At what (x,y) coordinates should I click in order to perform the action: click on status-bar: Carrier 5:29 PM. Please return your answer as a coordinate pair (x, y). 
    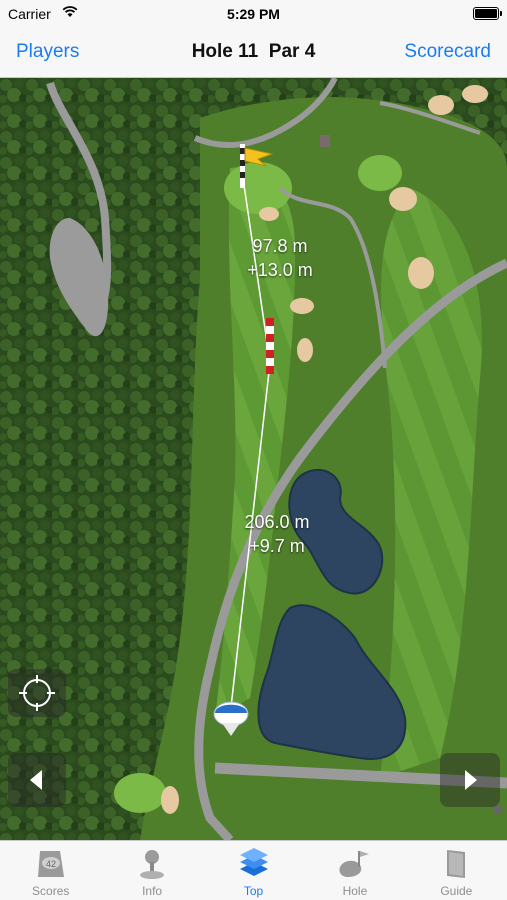
    Looking at the image, I should click on (253, 14).